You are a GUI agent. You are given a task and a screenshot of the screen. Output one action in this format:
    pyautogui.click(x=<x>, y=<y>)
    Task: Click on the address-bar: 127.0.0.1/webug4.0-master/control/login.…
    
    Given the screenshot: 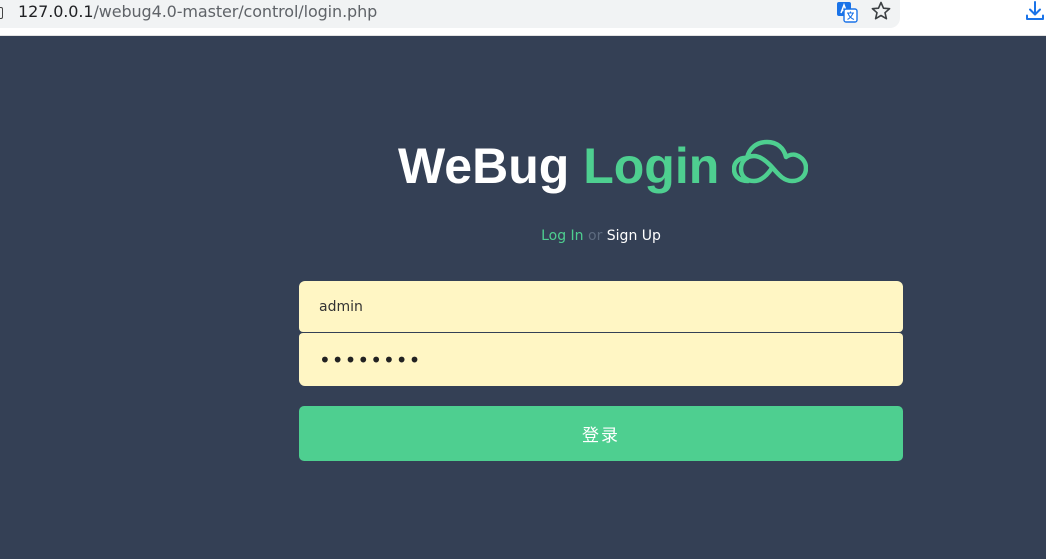 What is the action you would take?
    pyautogui.click(x=450, y=14)
    